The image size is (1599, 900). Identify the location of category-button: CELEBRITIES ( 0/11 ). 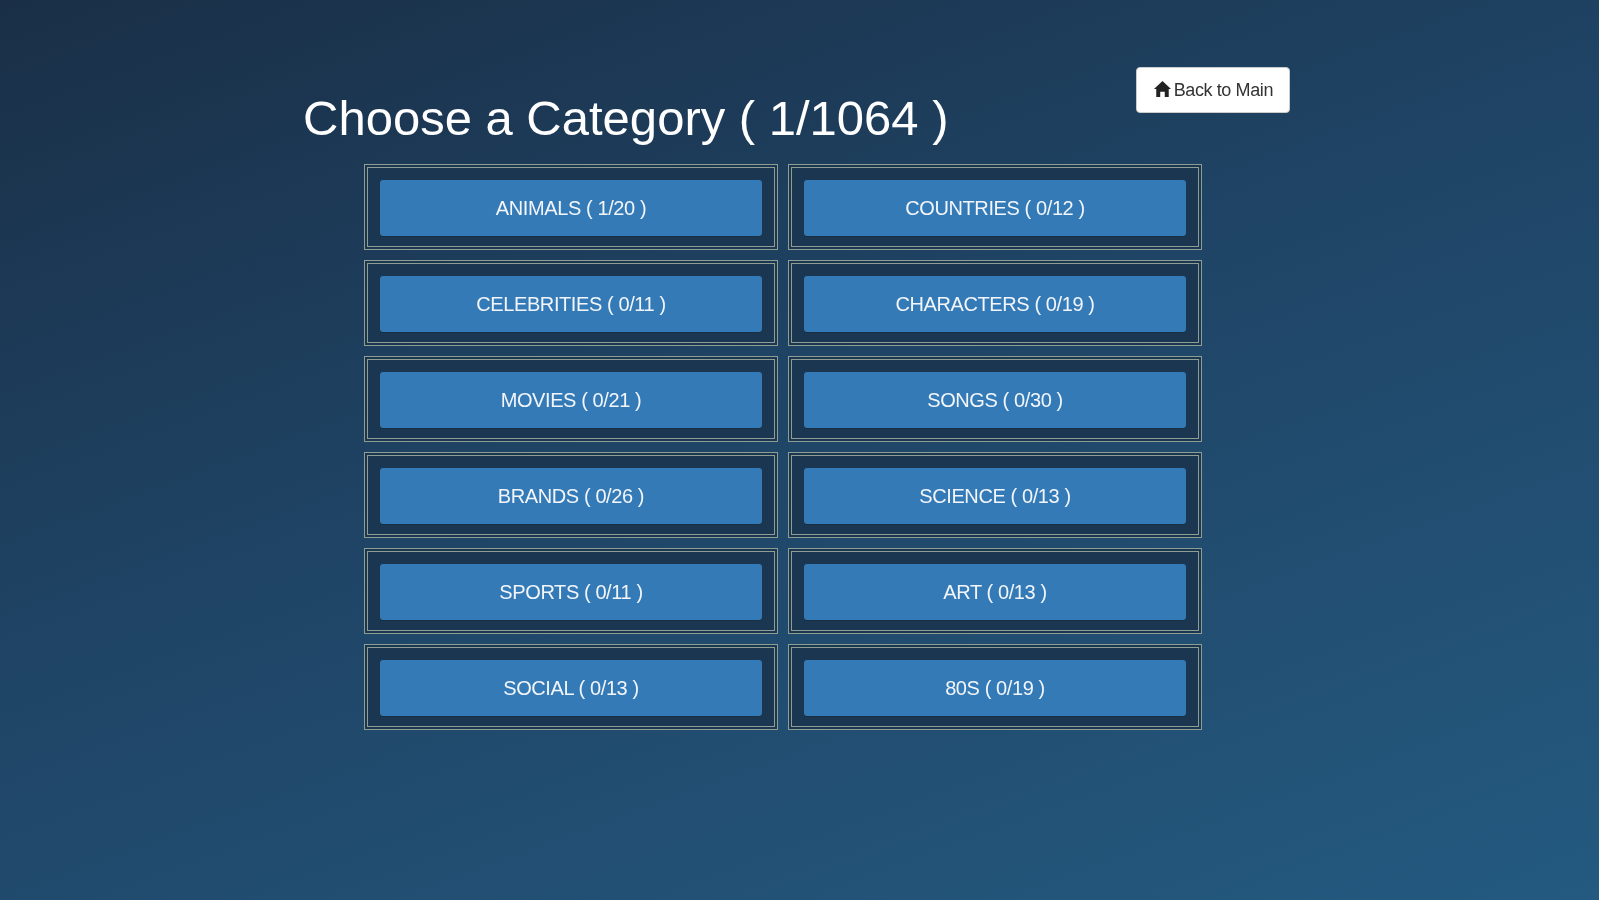
(571, 303).